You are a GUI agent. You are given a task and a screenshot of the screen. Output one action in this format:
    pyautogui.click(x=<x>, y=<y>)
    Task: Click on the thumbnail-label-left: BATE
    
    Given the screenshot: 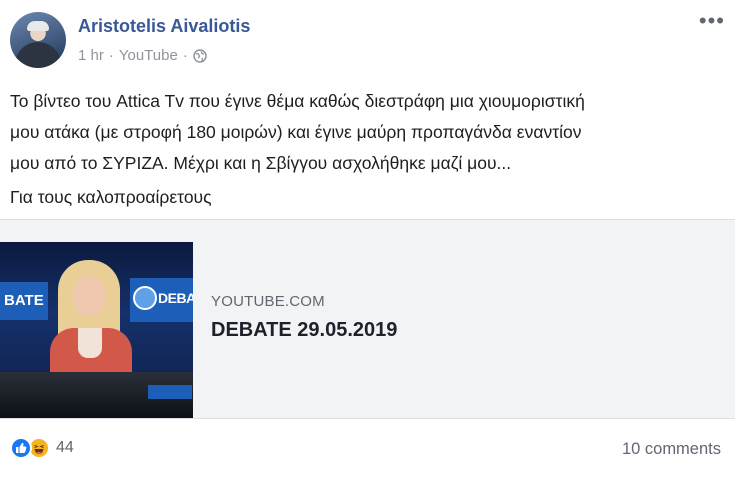 What is the action you would take?
    pyautogui.click(x=24, y=300)
    